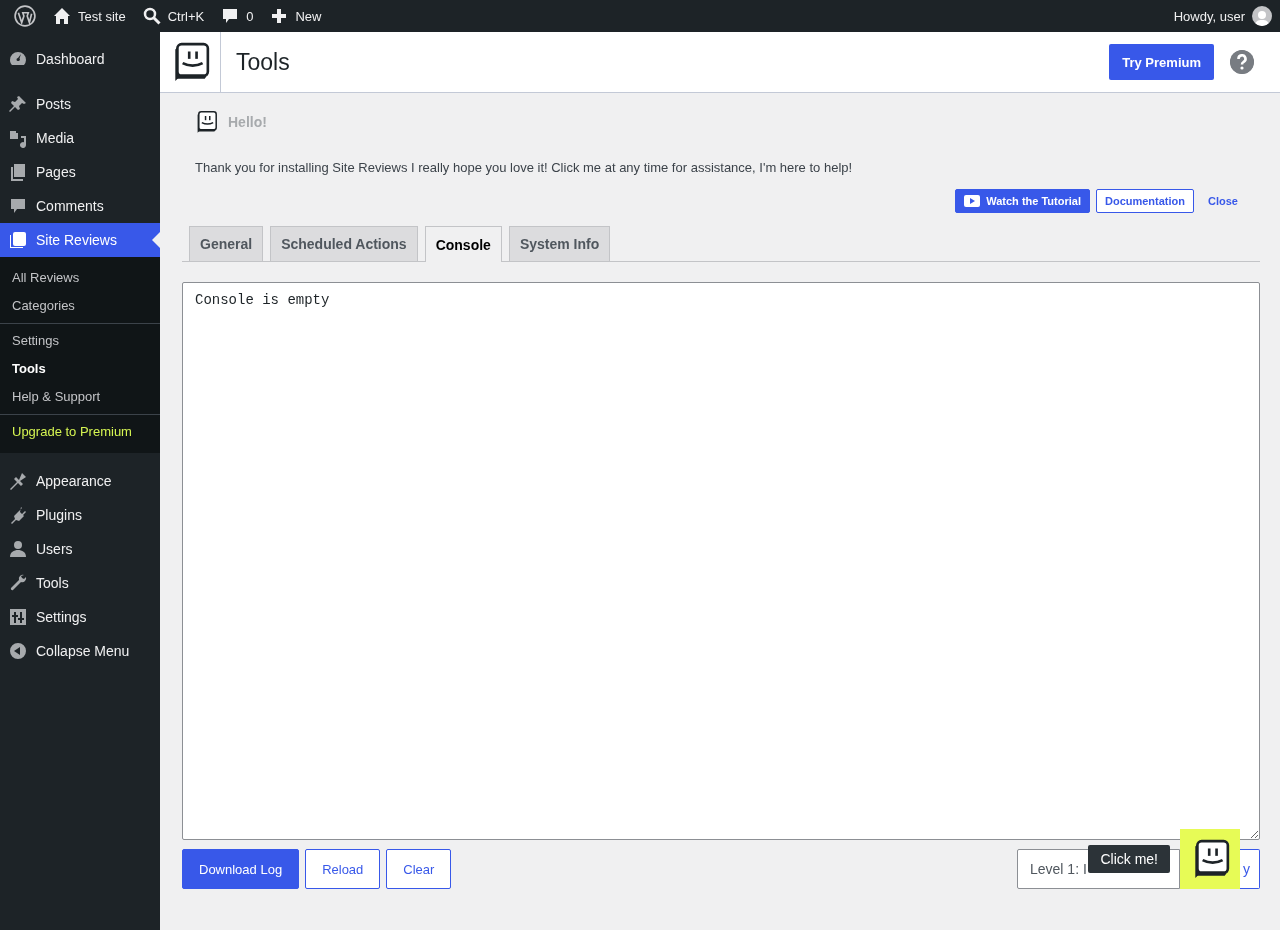 The width and height of the screenshot is (1280, 930). I want to click on tooltip: Click me!, so click(1129, 859).